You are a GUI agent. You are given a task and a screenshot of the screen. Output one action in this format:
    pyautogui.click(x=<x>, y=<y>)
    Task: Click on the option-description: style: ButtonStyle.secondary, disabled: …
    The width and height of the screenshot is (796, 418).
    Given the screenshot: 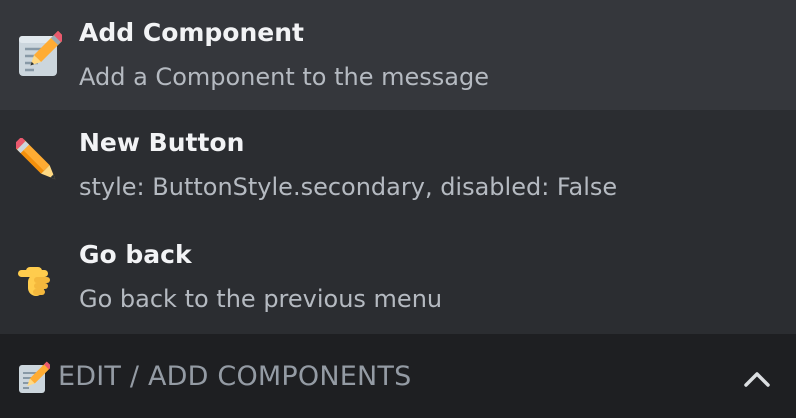 What is the action you would take?
    pyautogui.click(x=348, y=187)
    